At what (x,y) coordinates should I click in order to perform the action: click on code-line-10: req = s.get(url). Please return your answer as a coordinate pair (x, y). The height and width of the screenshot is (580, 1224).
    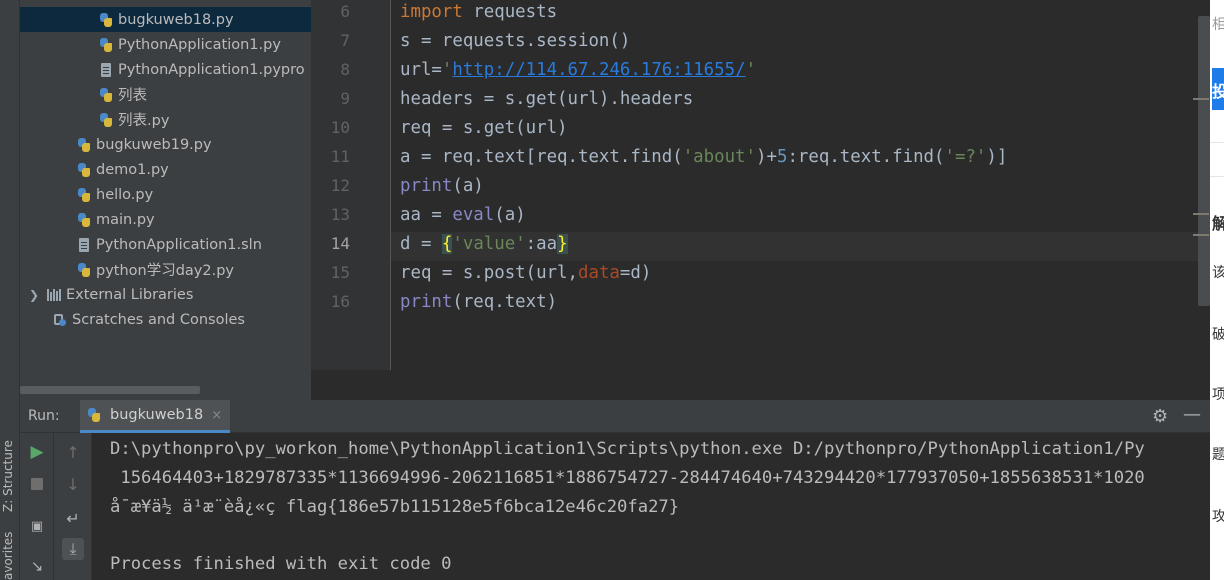
    Looking at the image, I should click on (484, 130).